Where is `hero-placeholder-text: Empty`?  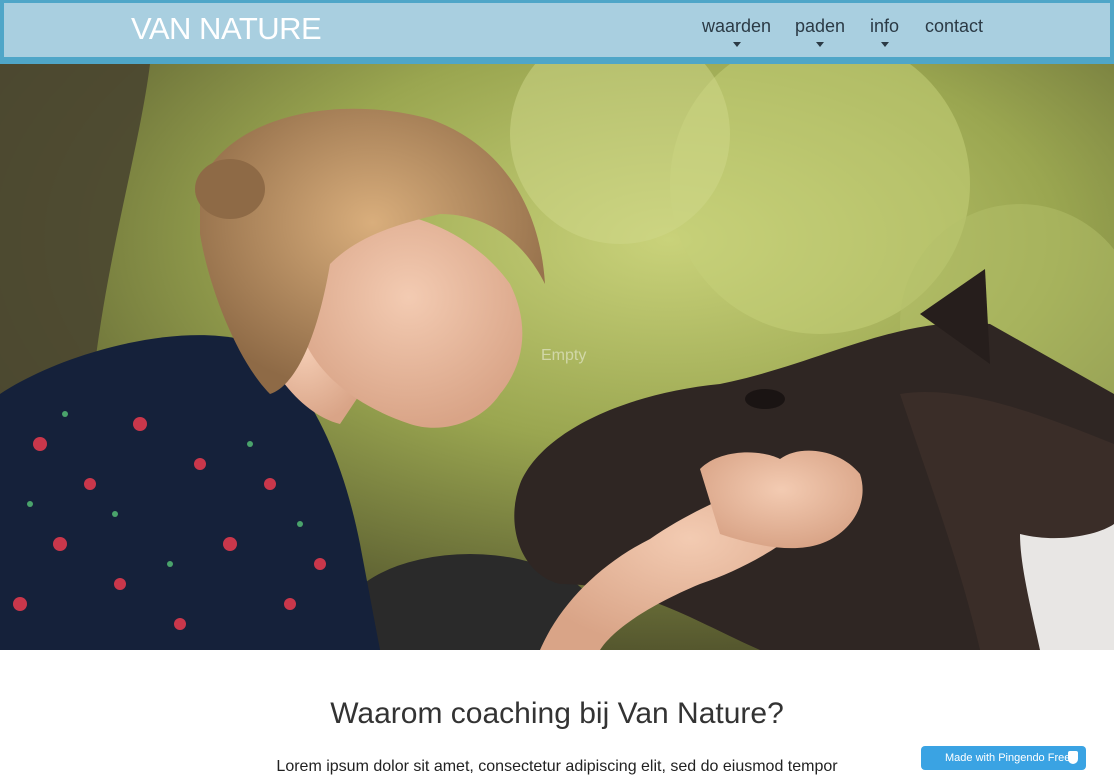
hero-placeholder-text: Empty is located at coordinates (564, 355).